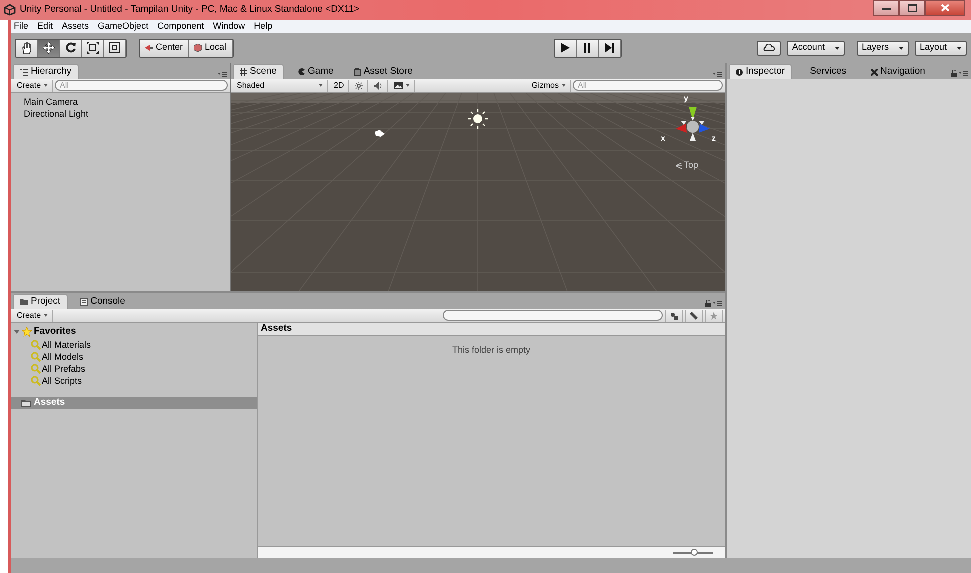  I want to click on expand-arrow-icon, so click(17, 332).